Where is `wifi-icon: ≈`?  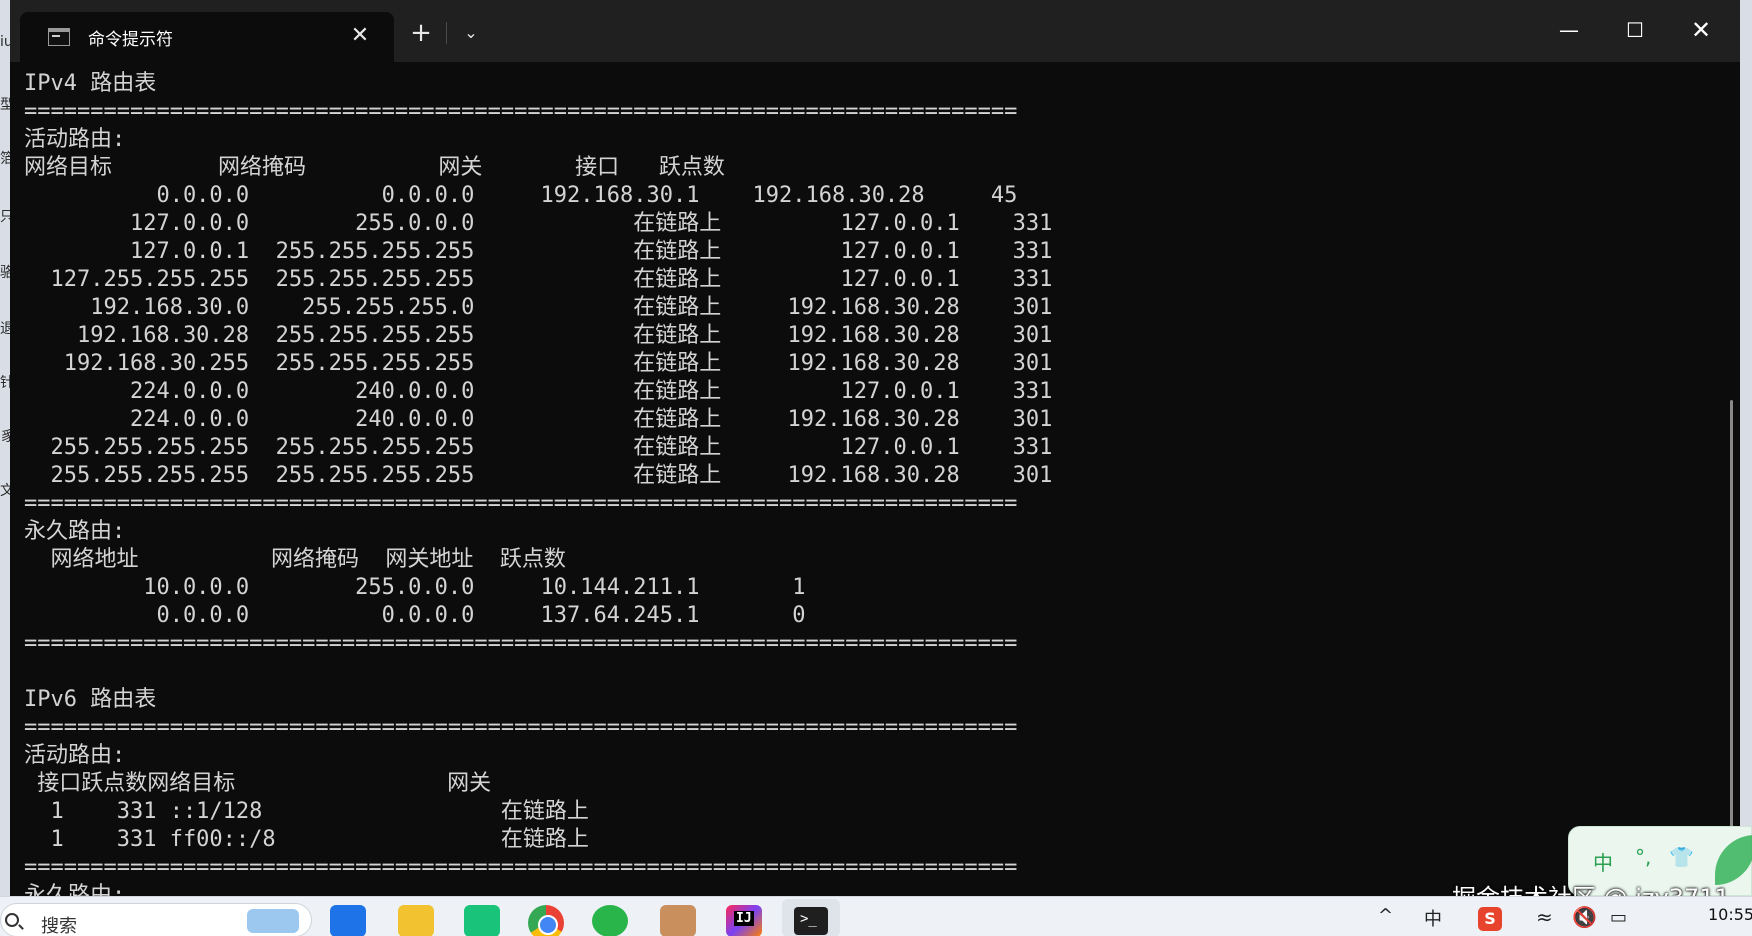 wifi-icon: ≈ is located at coordinates (1544, 917).